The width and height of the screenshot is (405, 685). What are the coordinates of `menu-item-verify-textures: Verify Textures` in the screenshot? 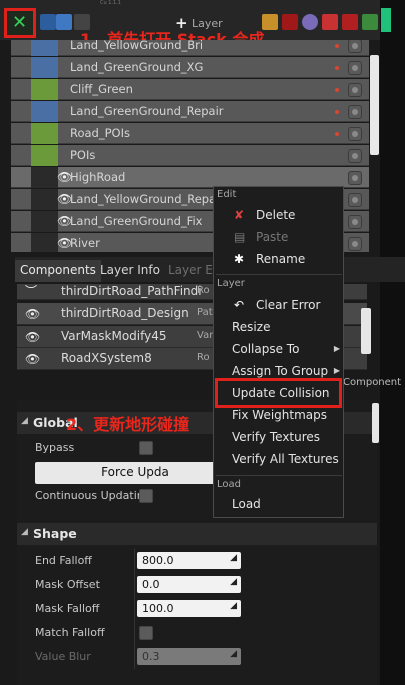 It's located at (279, 437).